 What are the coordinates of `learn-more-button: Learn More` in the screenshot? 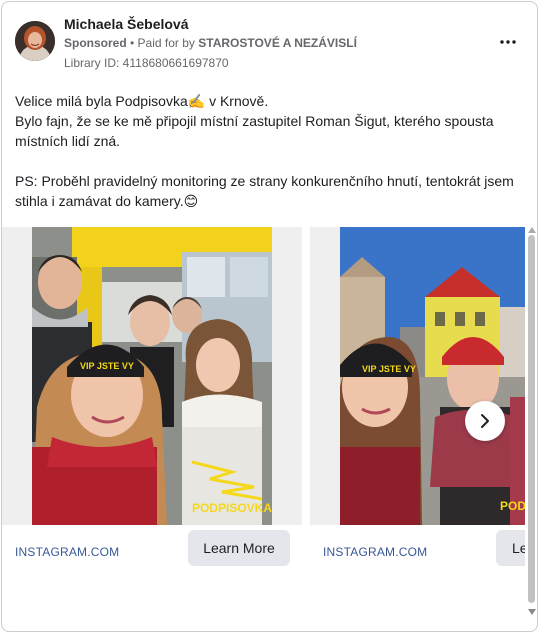 It's located at (239, 548).